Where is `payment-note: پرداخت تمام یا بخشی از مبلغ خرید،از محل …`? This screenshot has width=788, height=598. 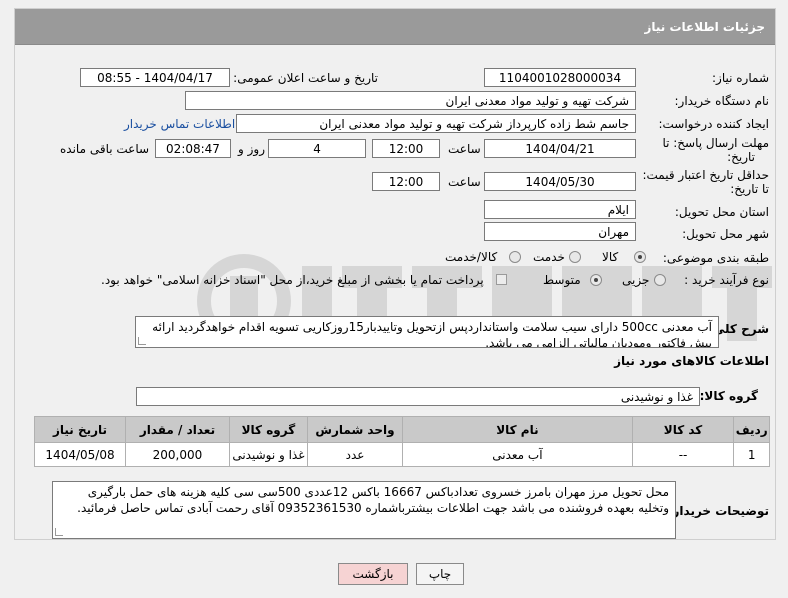 payment-note: پرداخت تمام یا بخشی از مبلغ خرید،از محل … is located at coordinates (292, 280).